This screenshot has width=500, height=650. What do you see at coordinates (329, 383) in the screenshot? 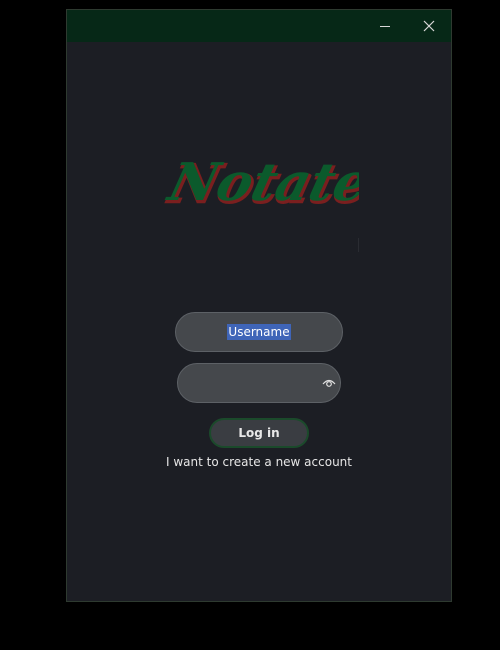
I see `eye-icon` at bounding box center [329, 383].